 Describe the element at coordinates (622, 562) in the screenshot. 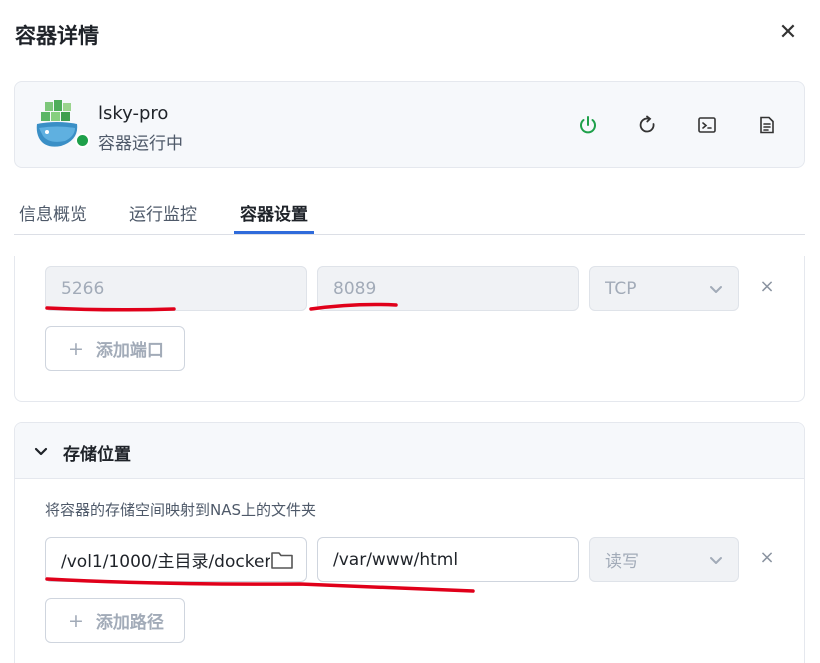

I see `mount-mode-value: 读写` at that location.